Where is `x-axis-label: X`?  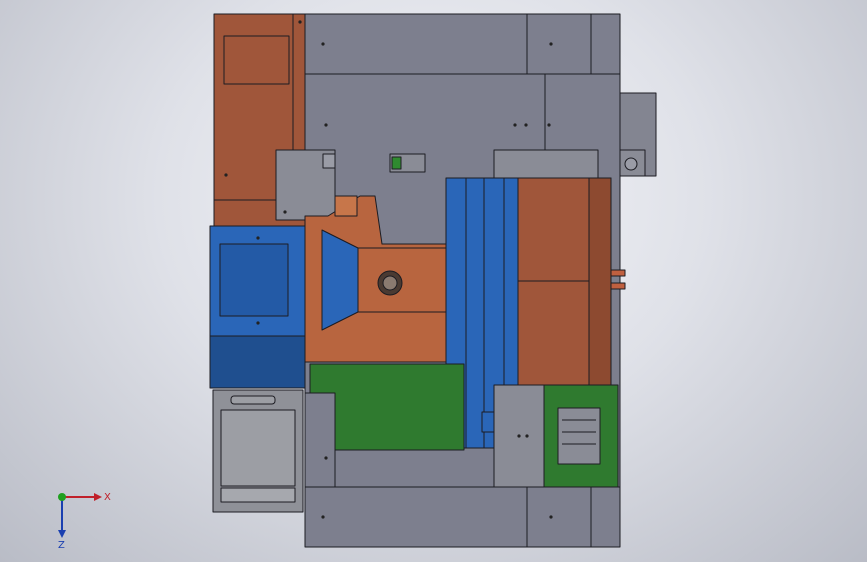 x-axis-label: X is located at coordinates (107, 497).